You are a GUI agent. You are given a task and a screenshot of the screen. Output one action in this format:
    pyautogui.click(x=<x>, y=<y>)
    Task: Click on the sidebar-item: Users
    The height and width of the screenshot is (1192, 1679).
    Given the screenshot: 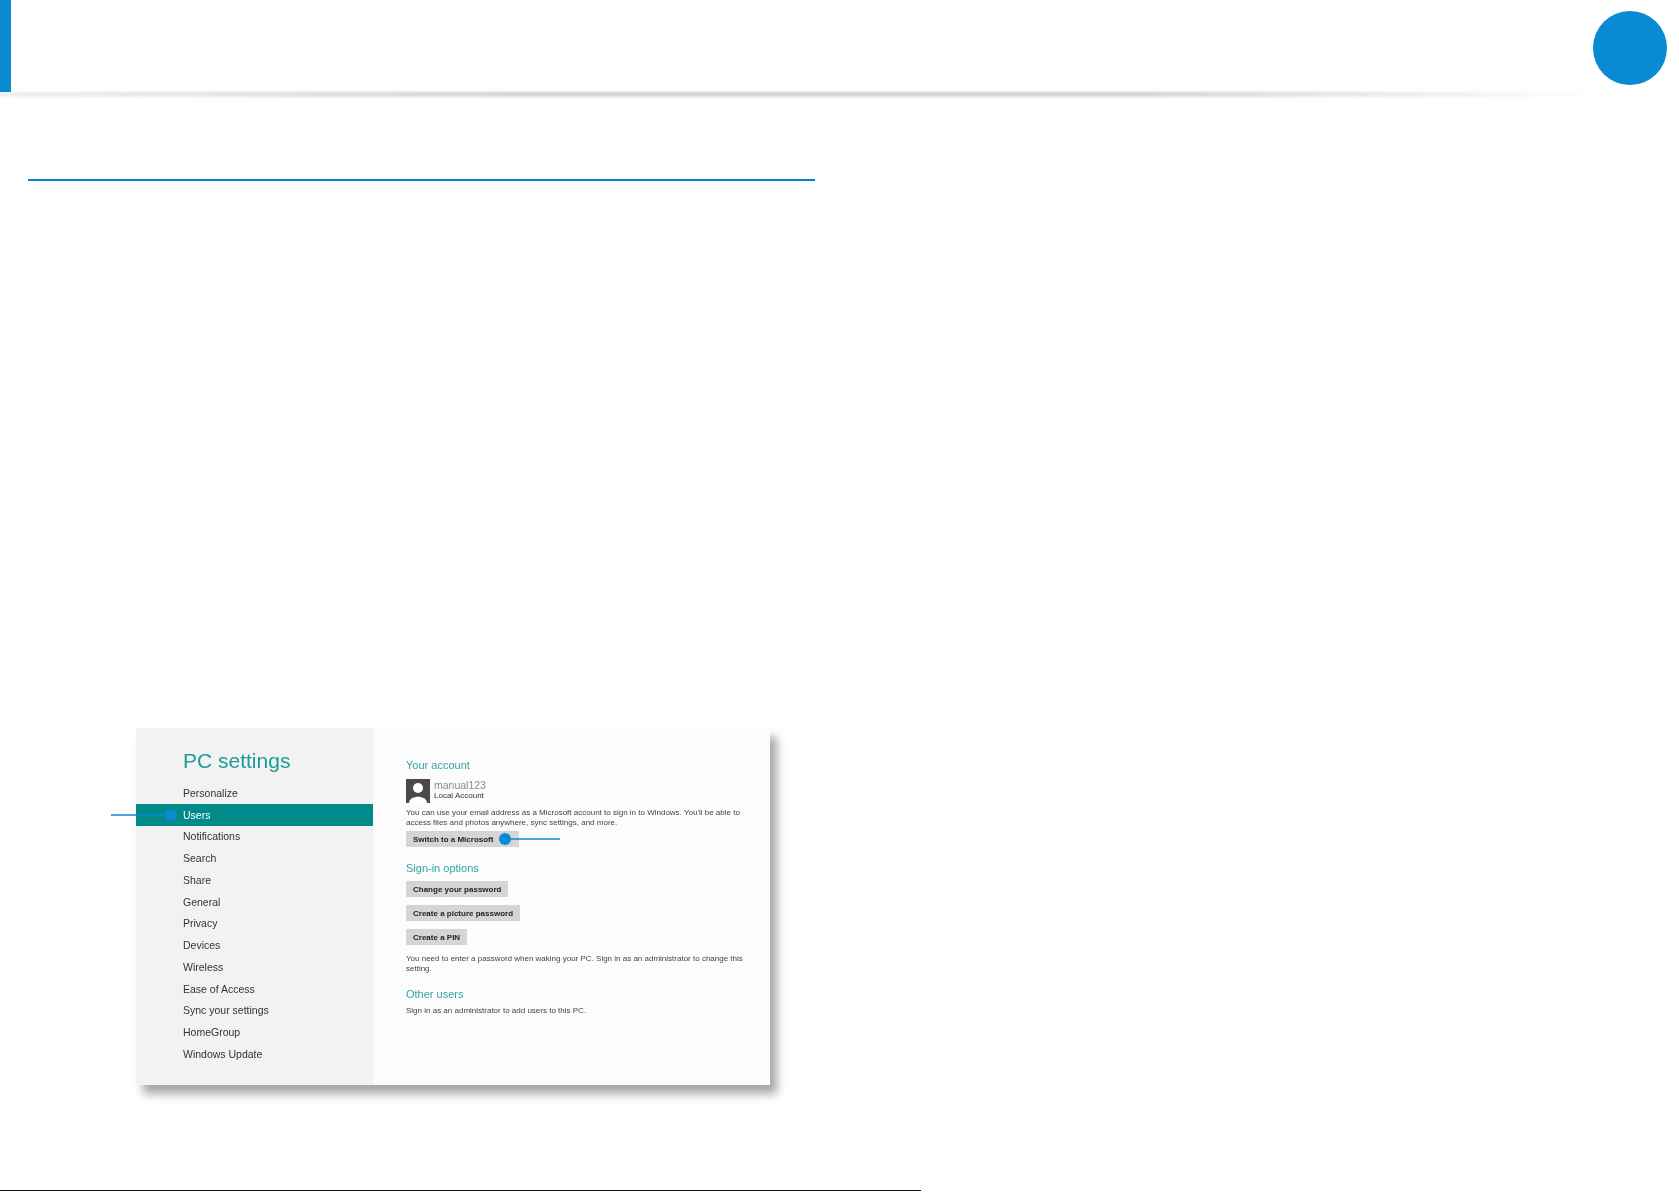 What is the action you would take?
    pyautogui.click(x=254, y=814)
    